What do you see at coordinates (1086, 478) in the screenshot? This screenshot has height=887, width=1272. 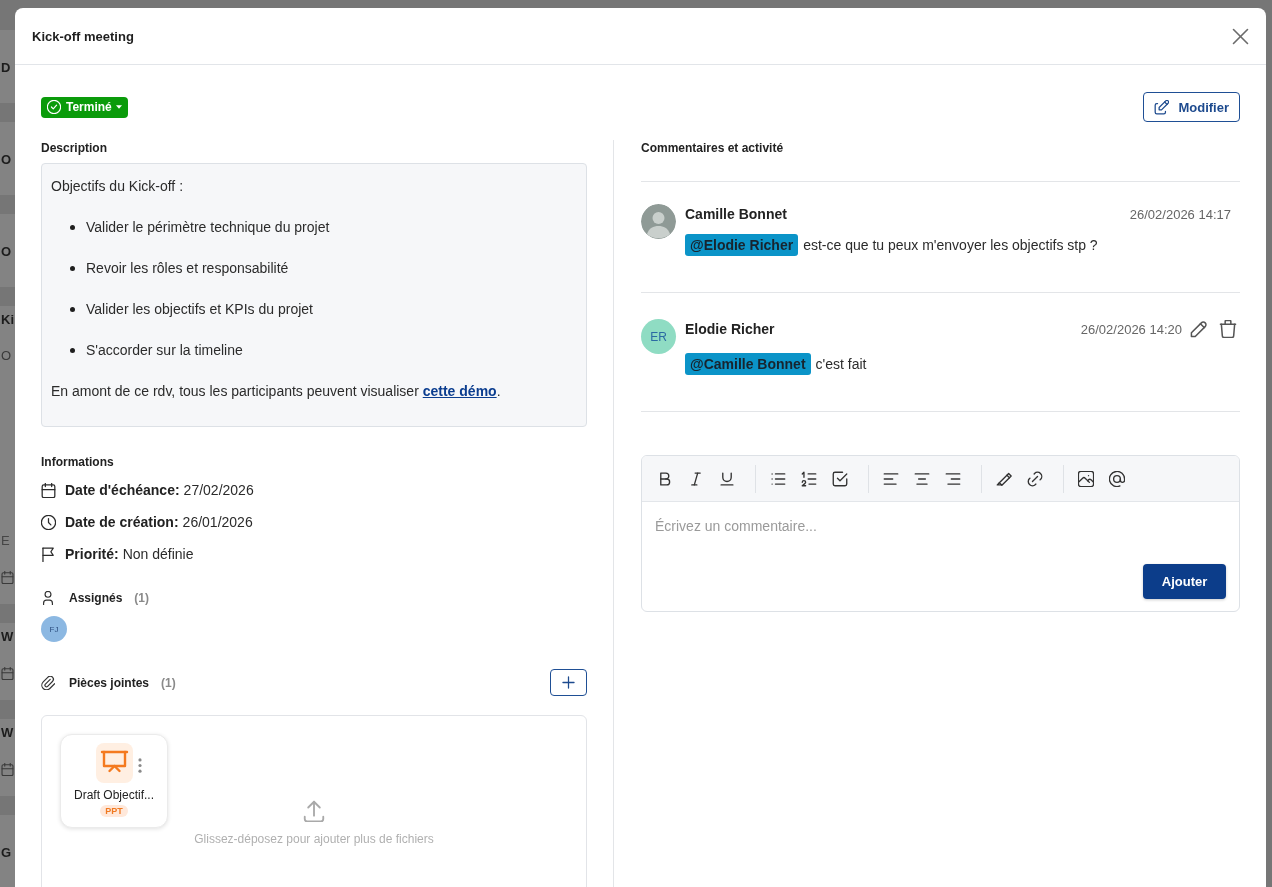 I see `image-icon` at bounding box center [1086, 478].